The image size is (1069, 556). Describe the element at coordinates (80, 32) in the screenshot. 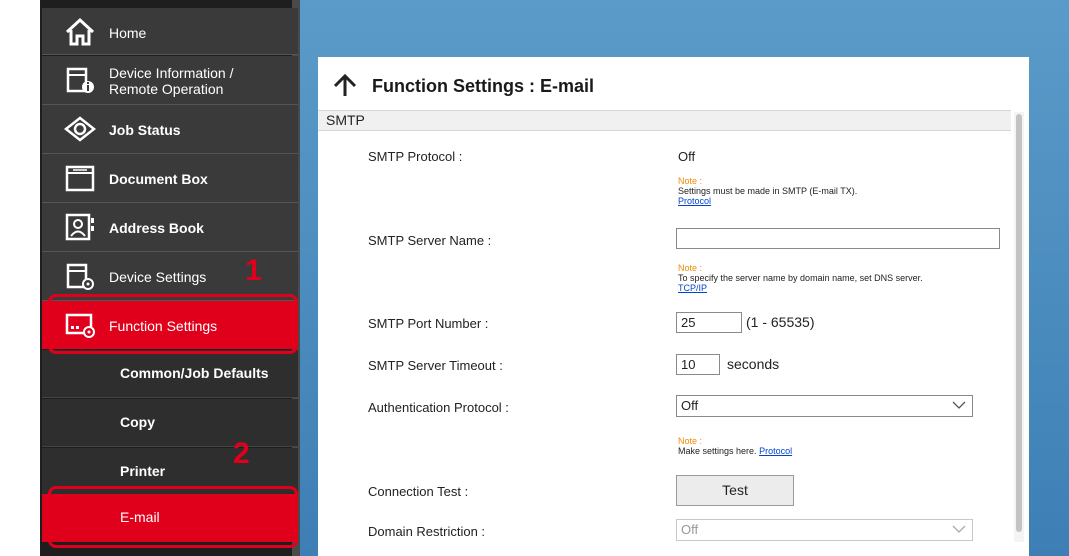

I see `home-icon` at that location.